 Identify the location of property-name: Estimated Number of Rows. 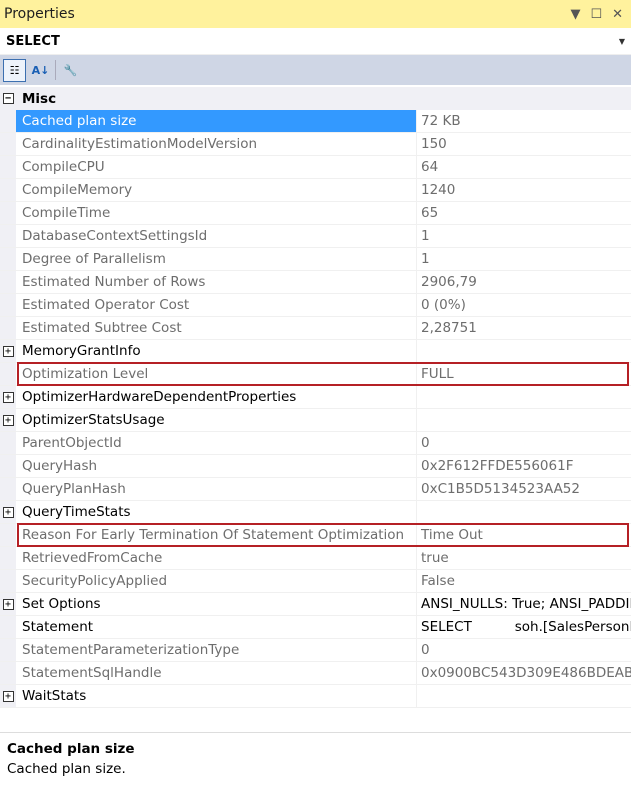
(216, 282).